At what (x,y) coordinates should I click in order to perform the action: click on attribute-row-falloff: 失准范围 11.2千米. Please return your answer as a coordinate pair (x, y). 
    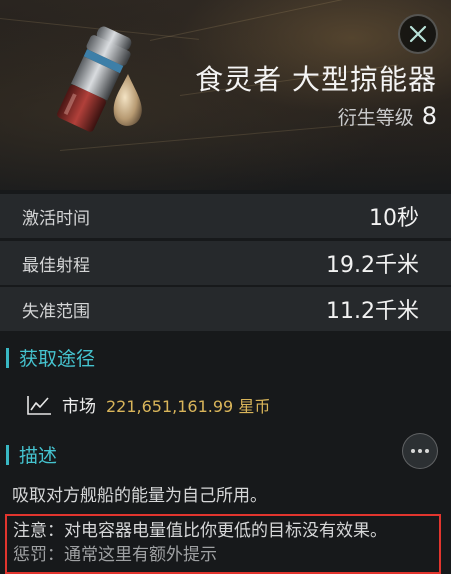
    Looking at the image, I should click on (225, 309).